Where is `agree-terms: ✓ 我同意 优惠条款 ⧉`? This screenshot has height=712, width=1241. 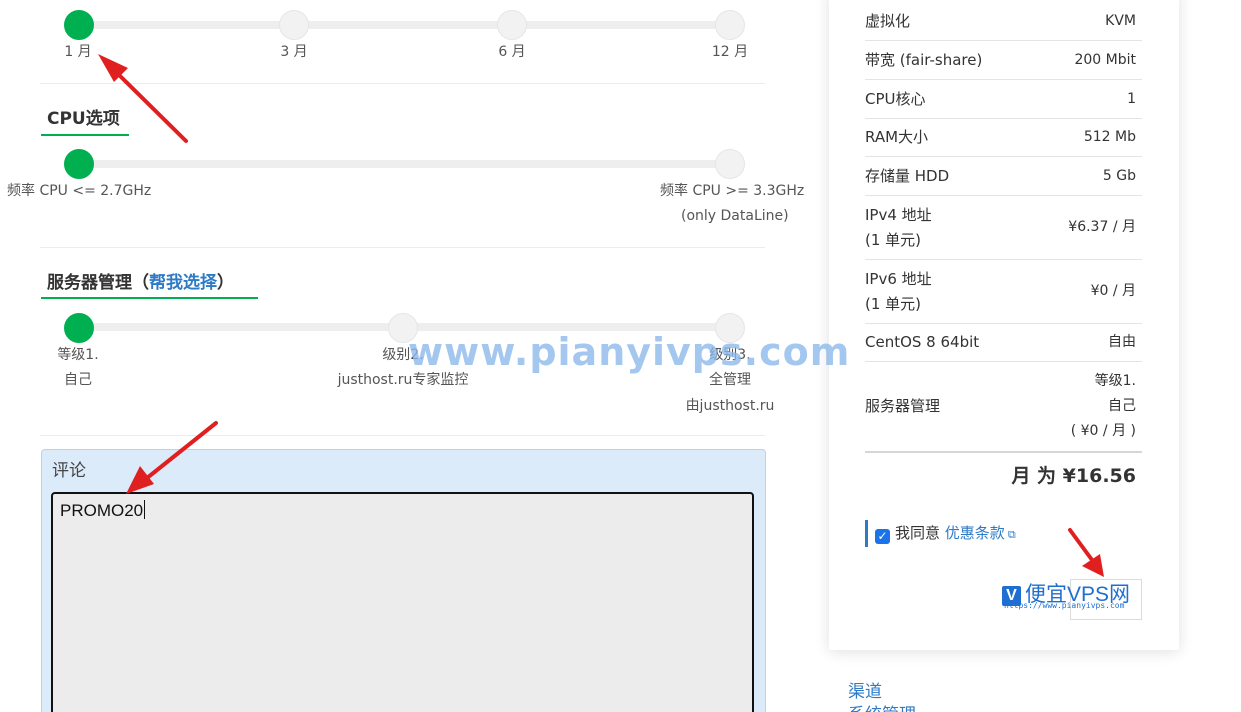 agree-terms: ✓ 我同意 优惠条款 ⧉ is located at coordinates (940, 533).